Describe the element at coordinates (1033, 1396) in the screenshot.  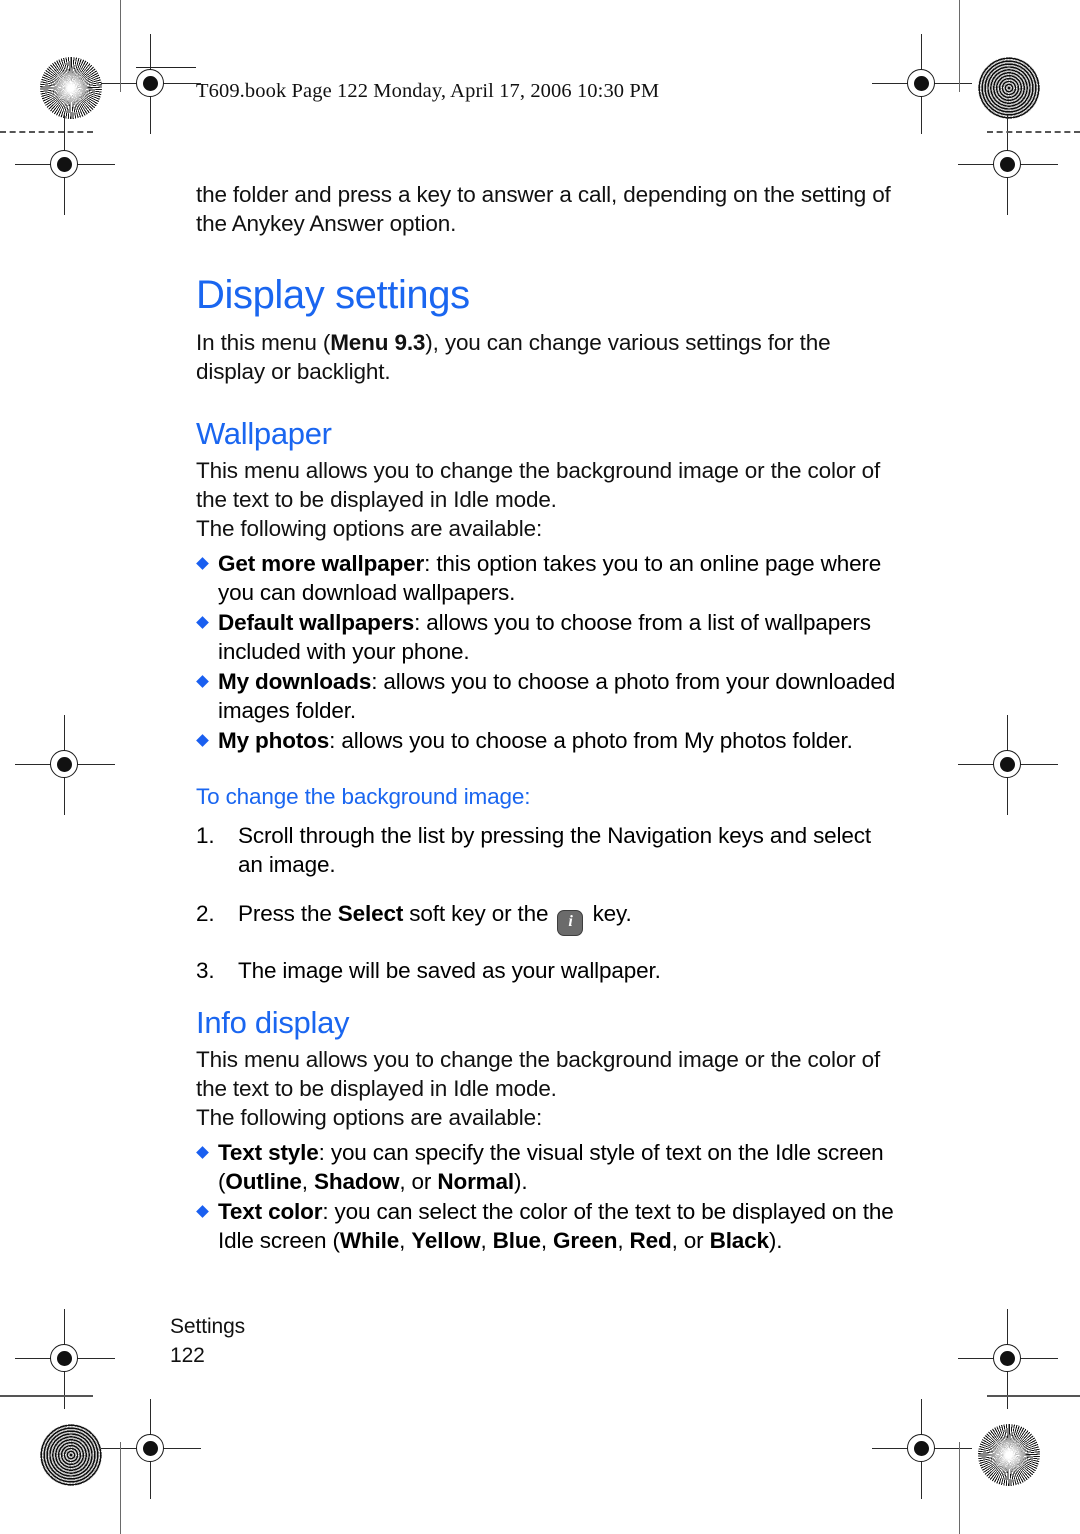
I see `trim-line-bottom-right` at that location.